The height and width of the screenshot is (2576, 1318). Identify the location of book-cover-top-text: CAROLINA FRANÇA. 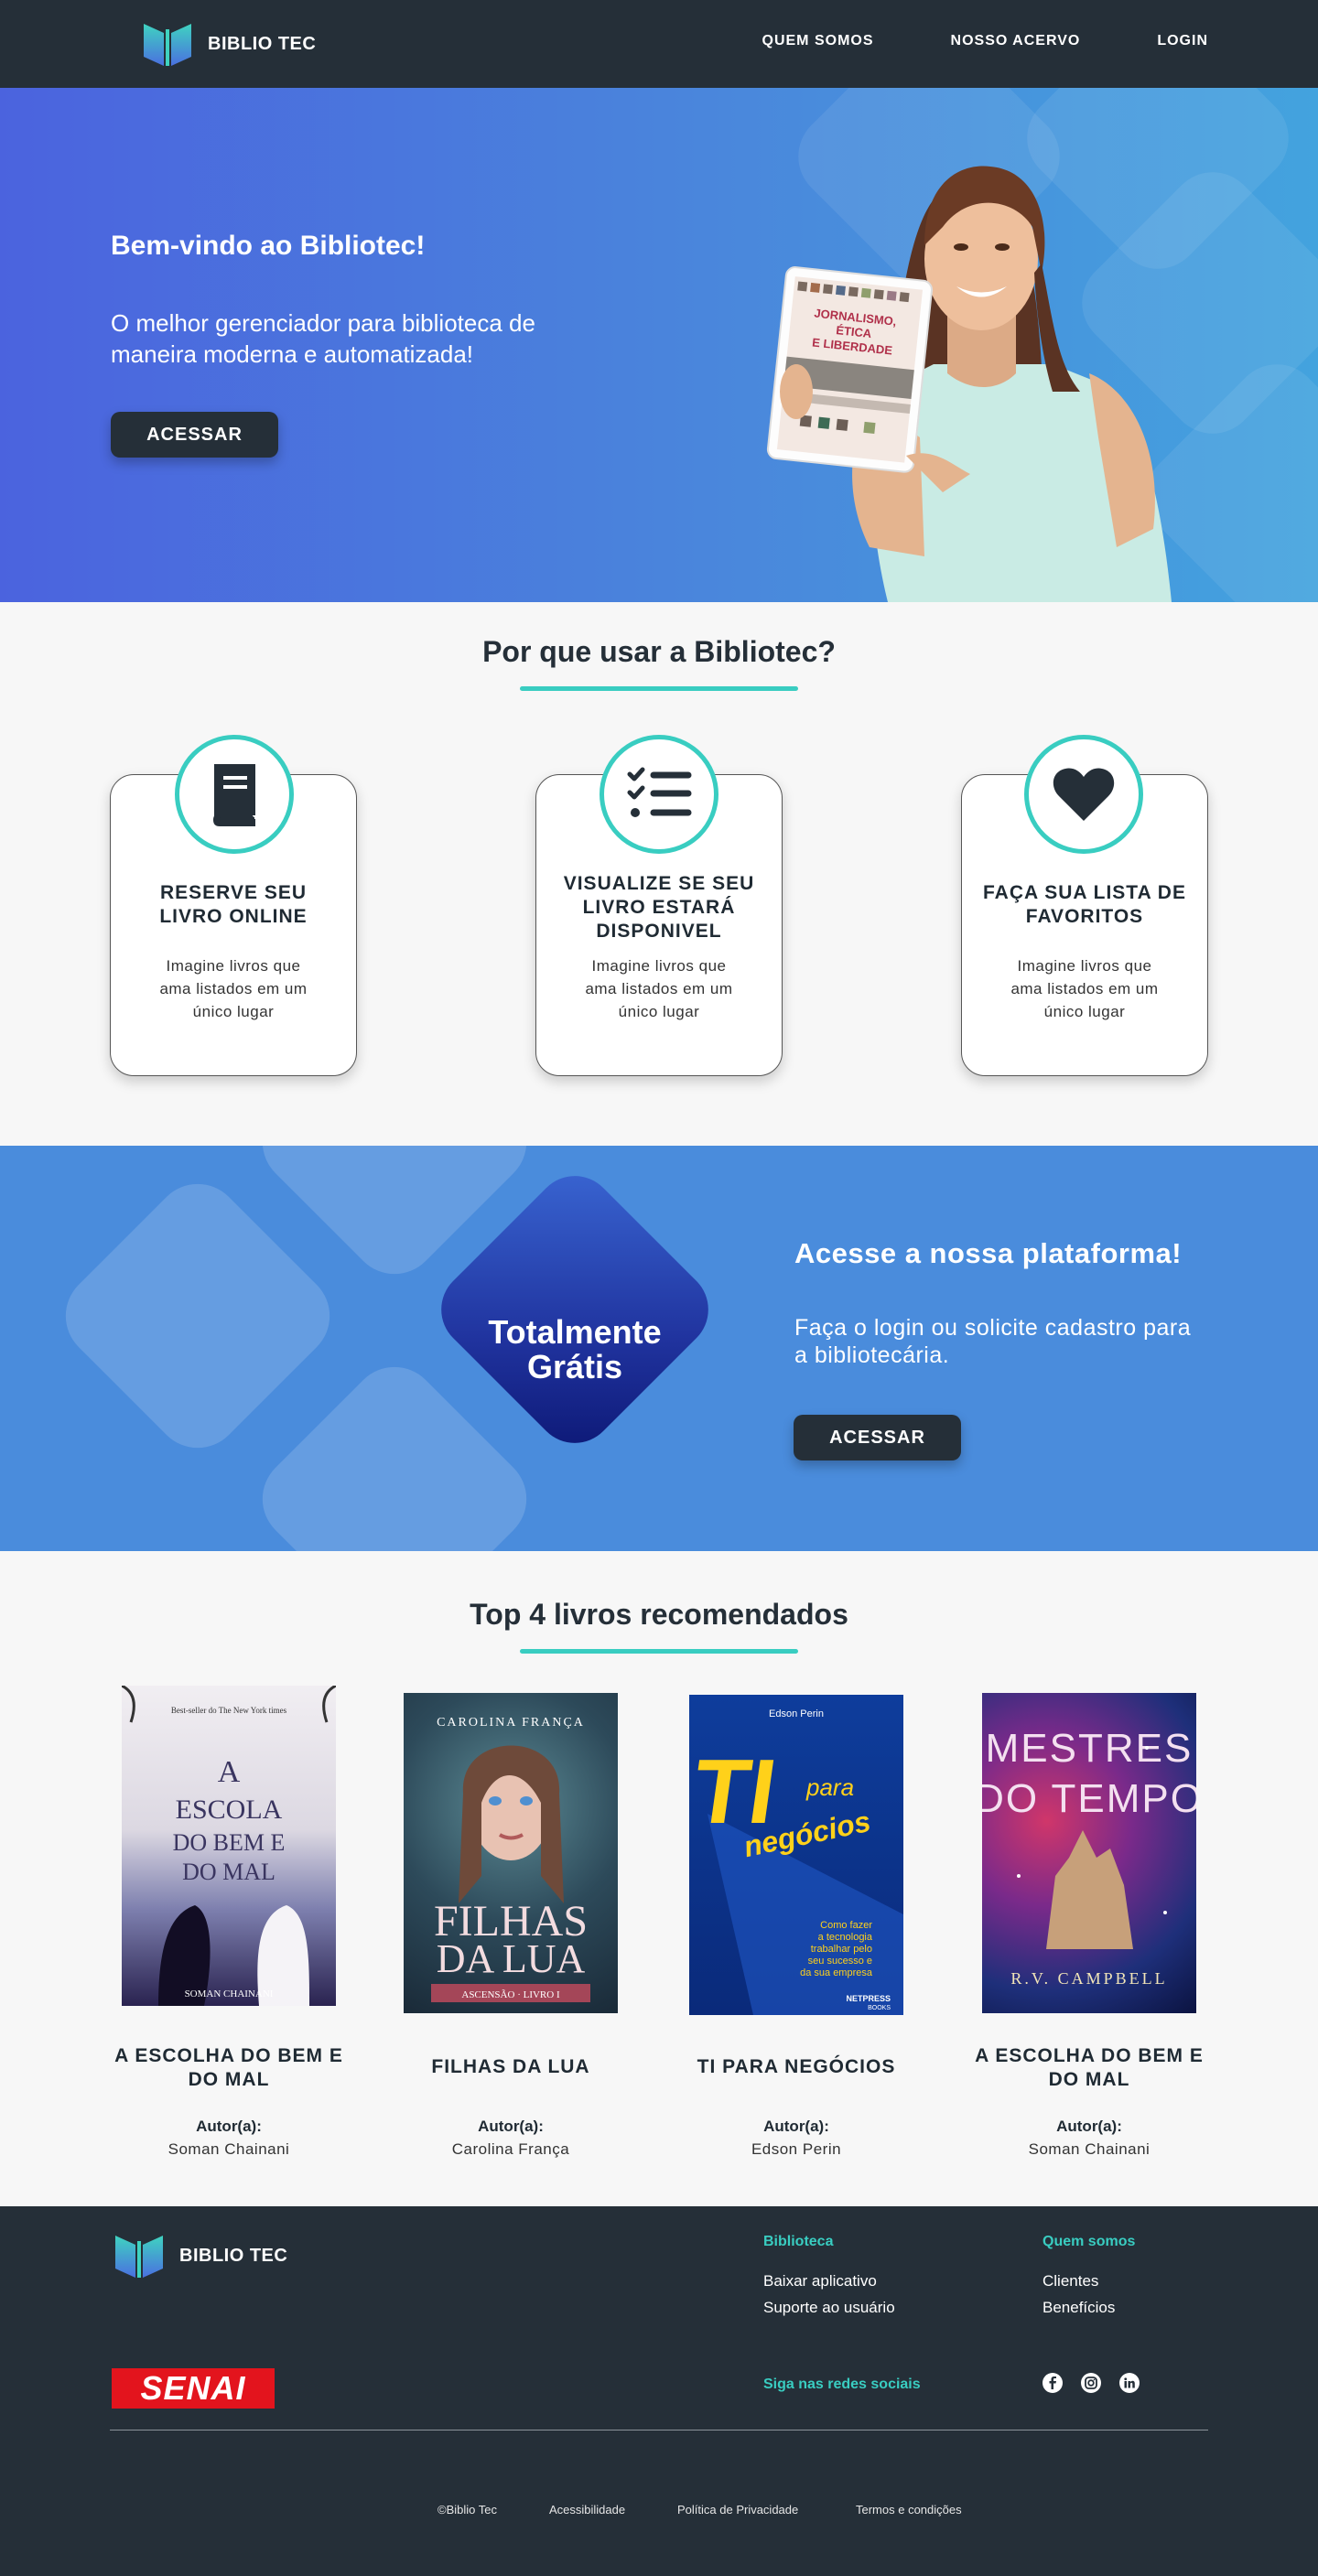
(511, 1723).